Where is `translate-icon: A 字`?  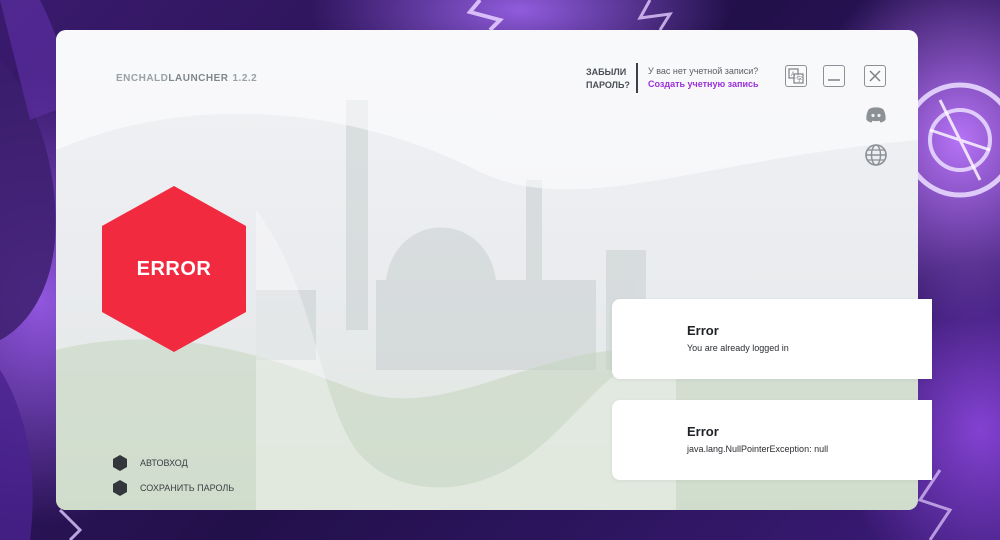
translate-icon: A 字 is located at coordinates (796, 76).